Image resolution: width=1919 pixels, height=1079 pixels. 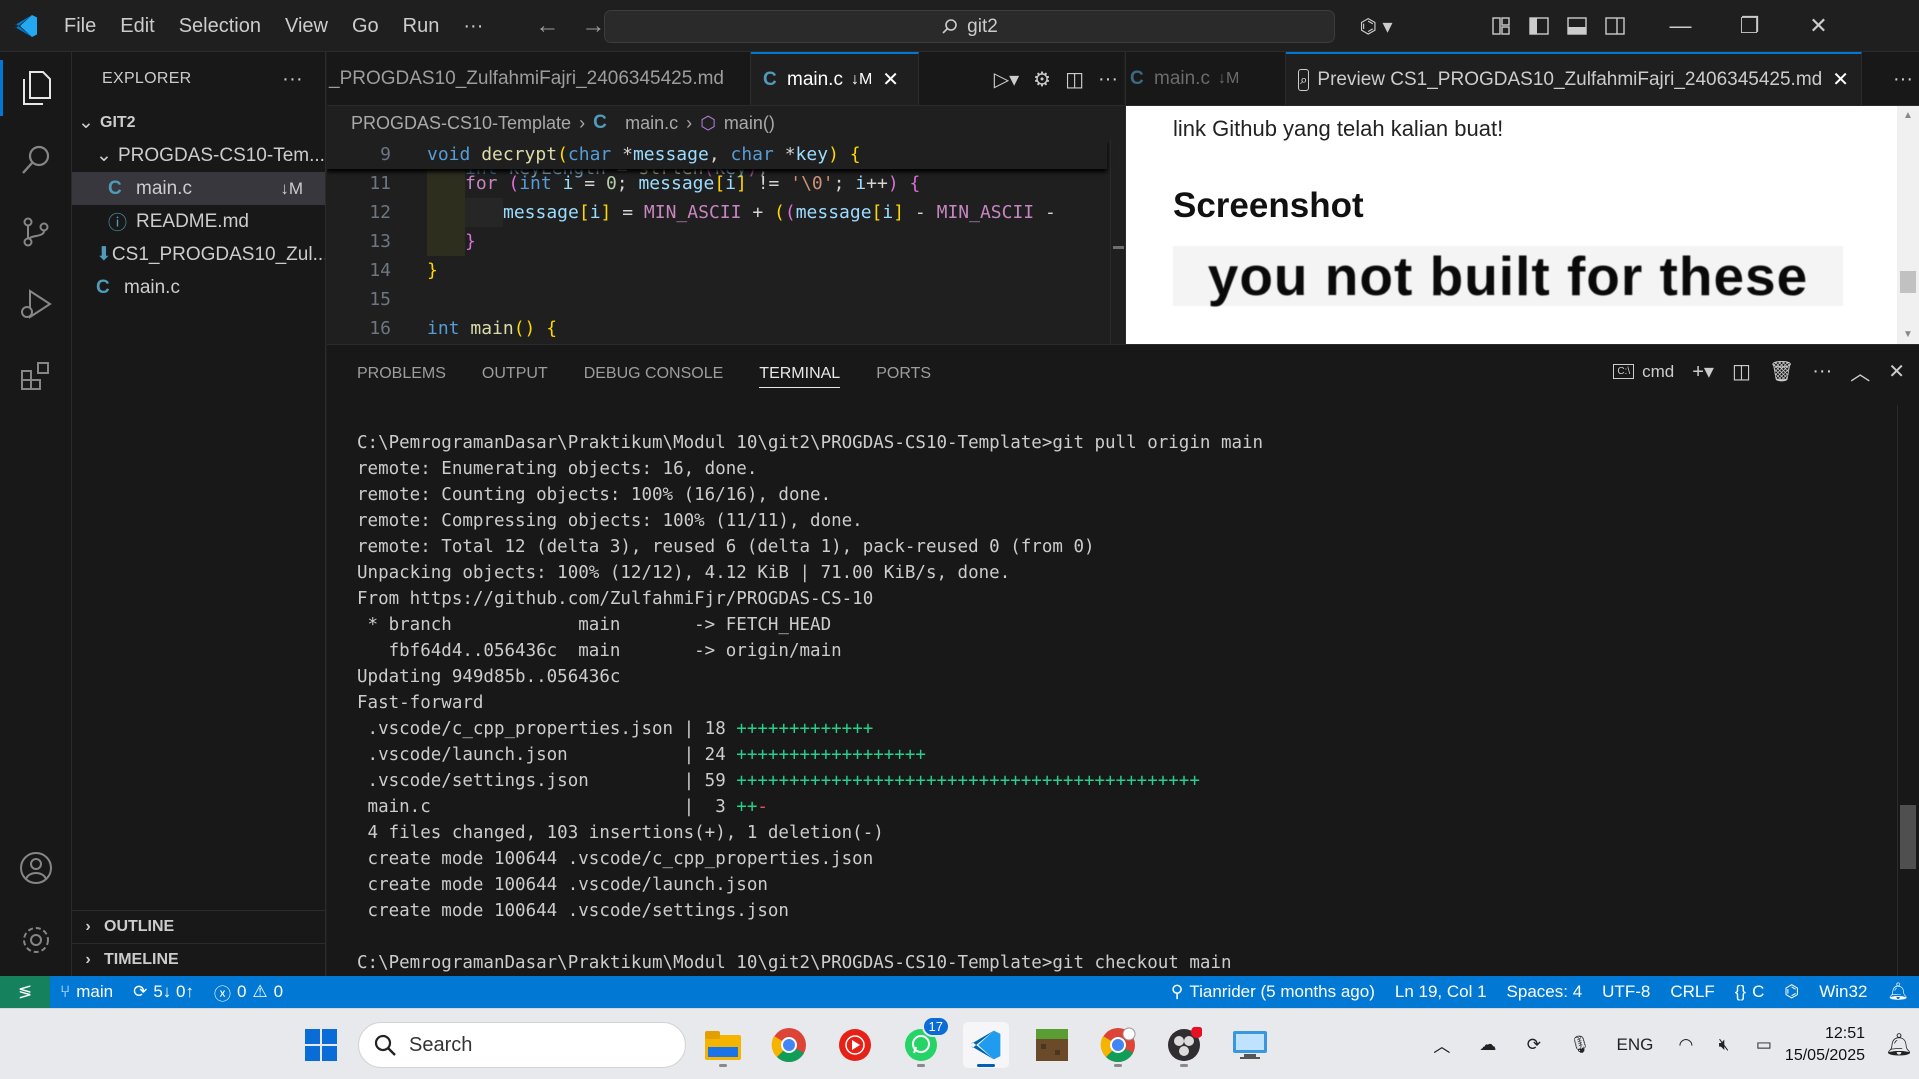 I want to click on remote-desktop-icon, so click(x=1250, y=1045).